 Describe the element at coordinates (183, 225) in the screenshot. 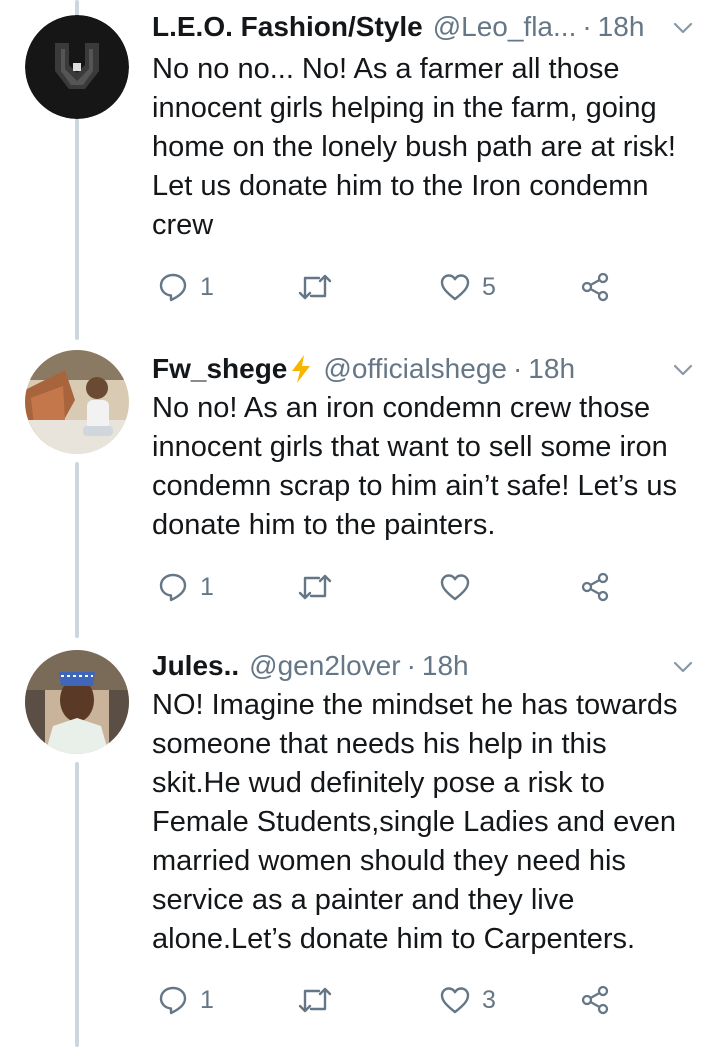

I see `tweet-line: crew` at that location.